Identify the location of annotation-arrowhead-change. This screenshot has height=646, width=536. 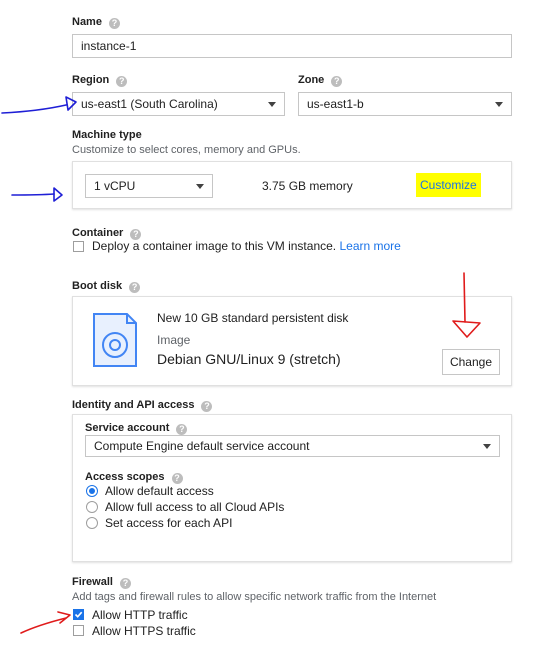
(466, 329).